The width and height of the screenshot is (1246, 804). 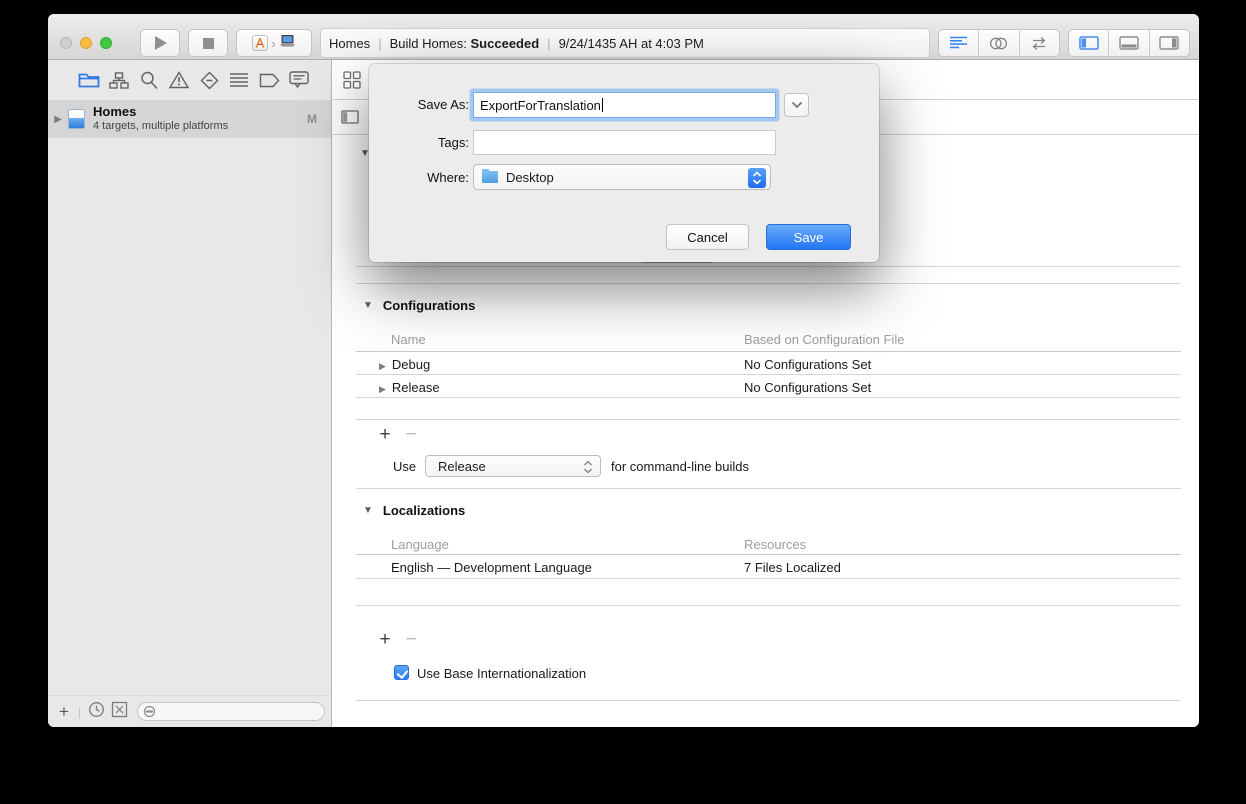 I want to click on localizations-section-header: ▼ Localizations, so click(x=414, y=510).